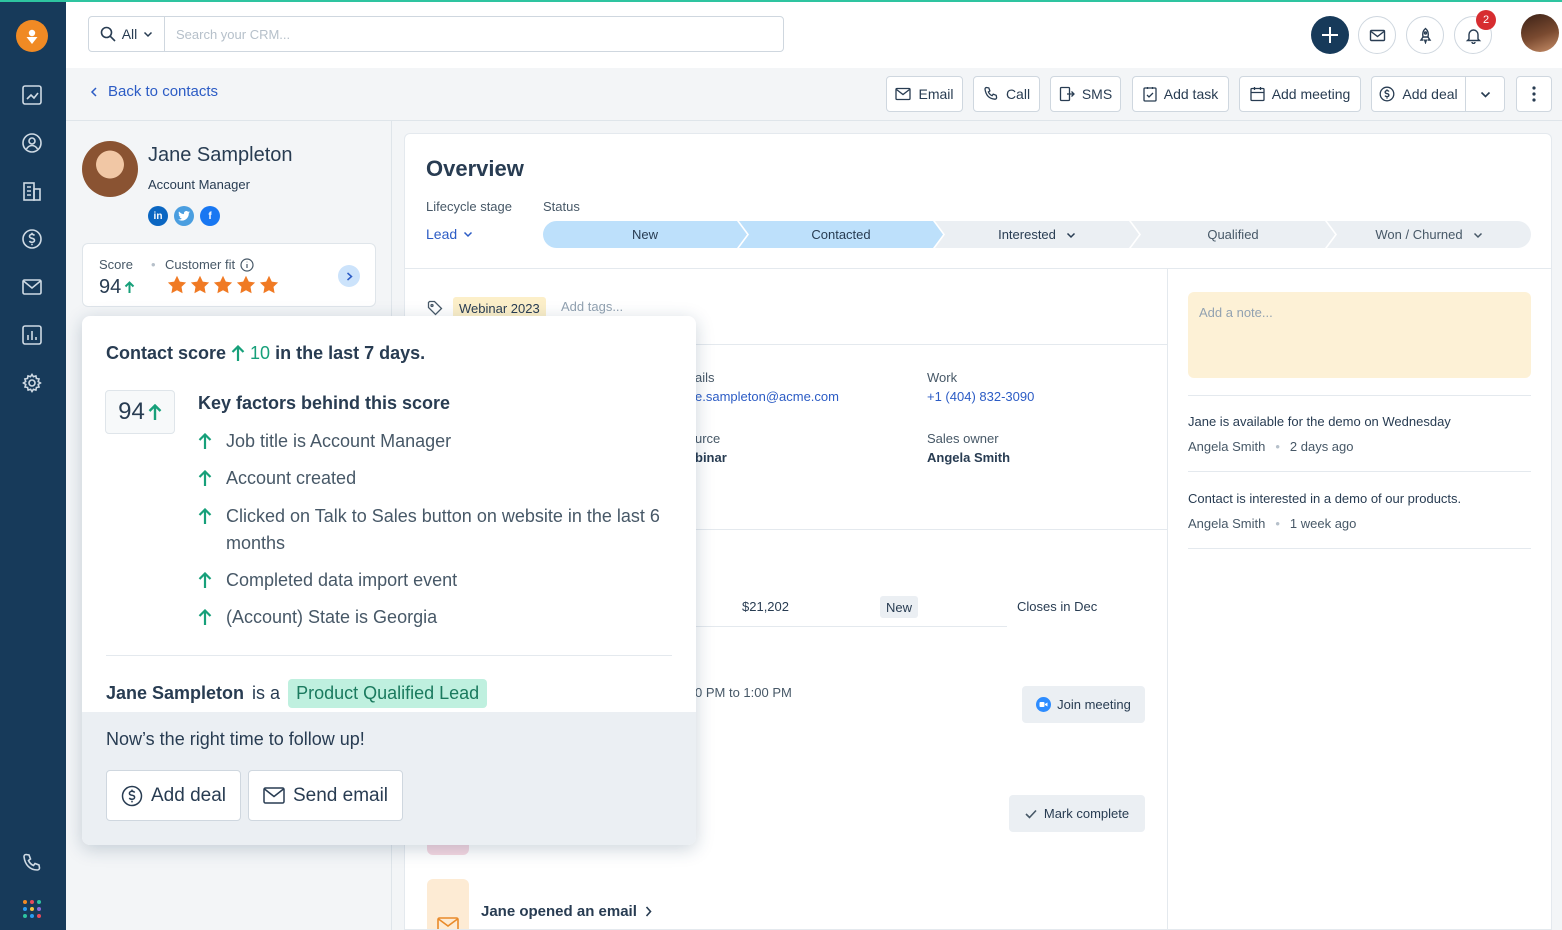 This screenshot has width=1562, height=930. Describe the element at coordinates (942, 377) in the screenshot. I see `work-phone-label: Work` at that location.